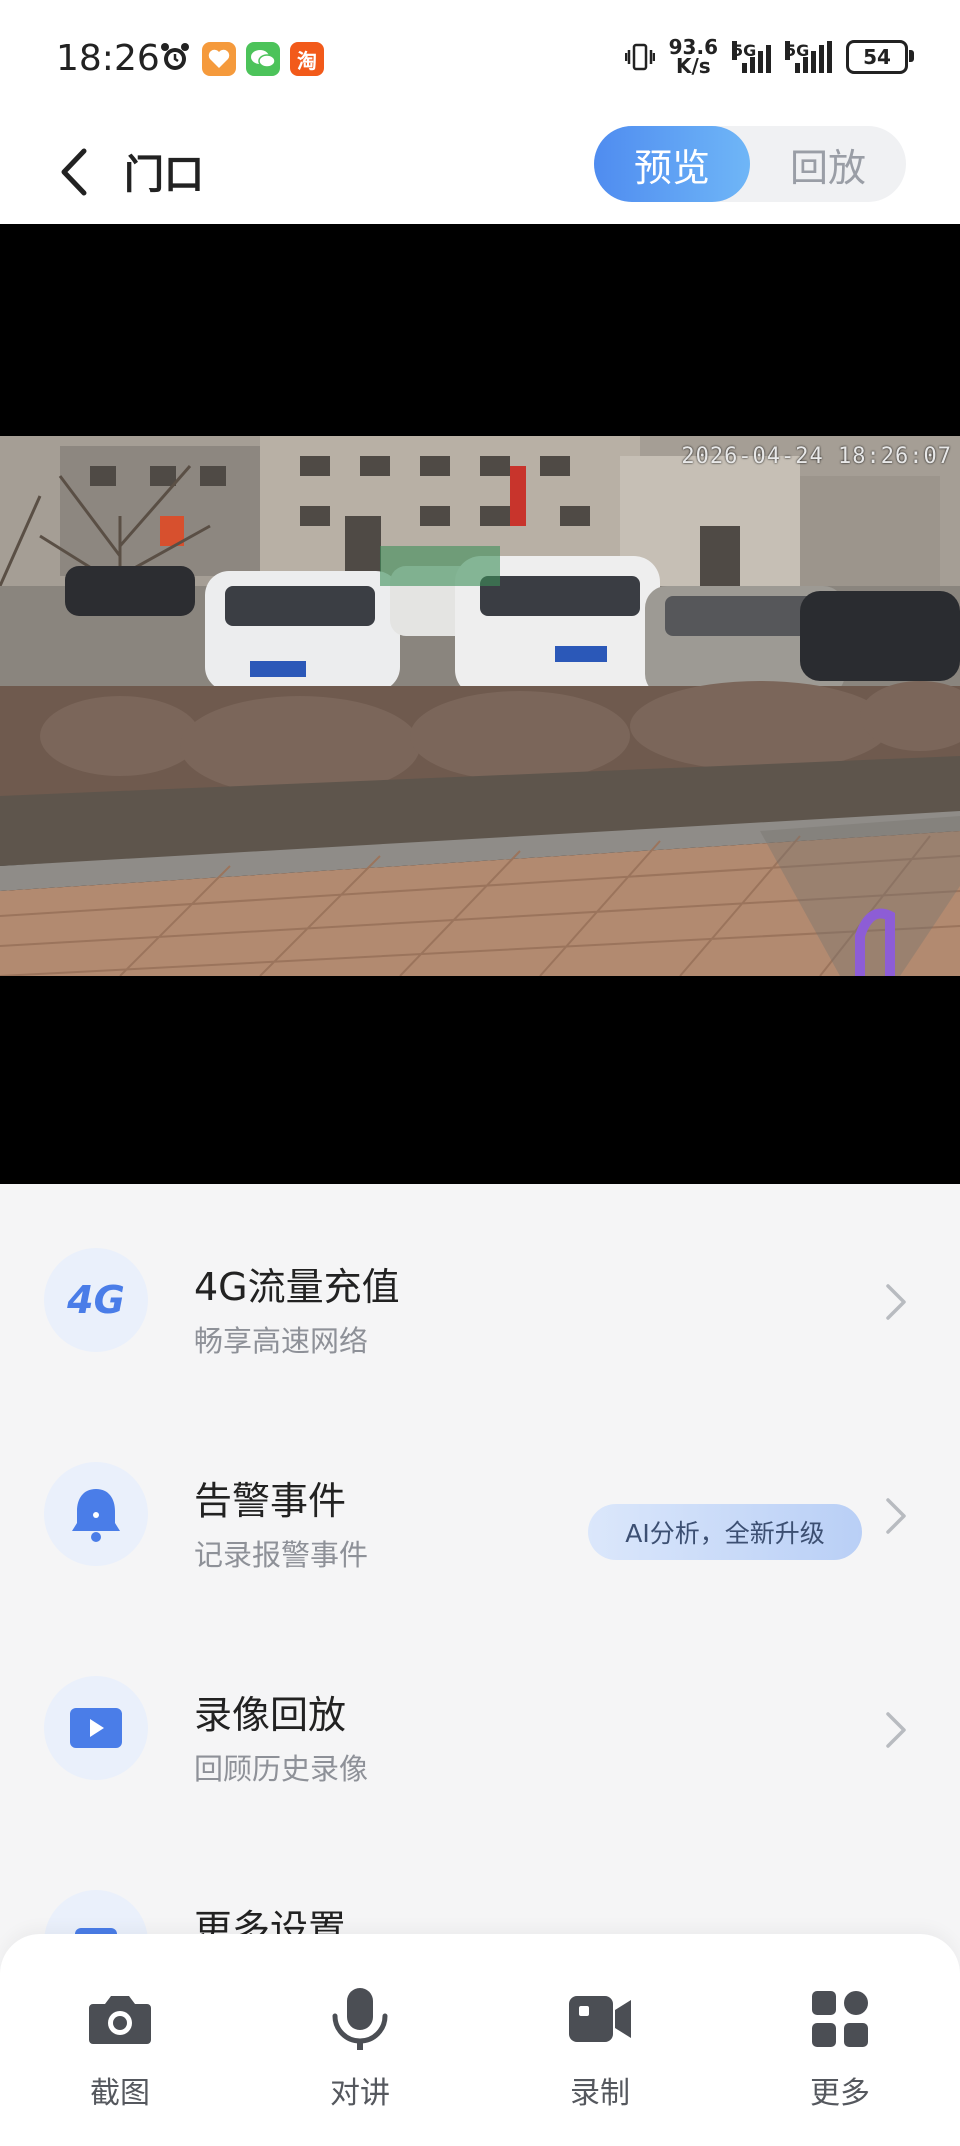 Image resolution: width=960 pixels, height=2146 pixels. Describe the element at coordinates (281, 1341) in the screenshot. I see `list-item-subtitle: 畅享高速网络` at that location.